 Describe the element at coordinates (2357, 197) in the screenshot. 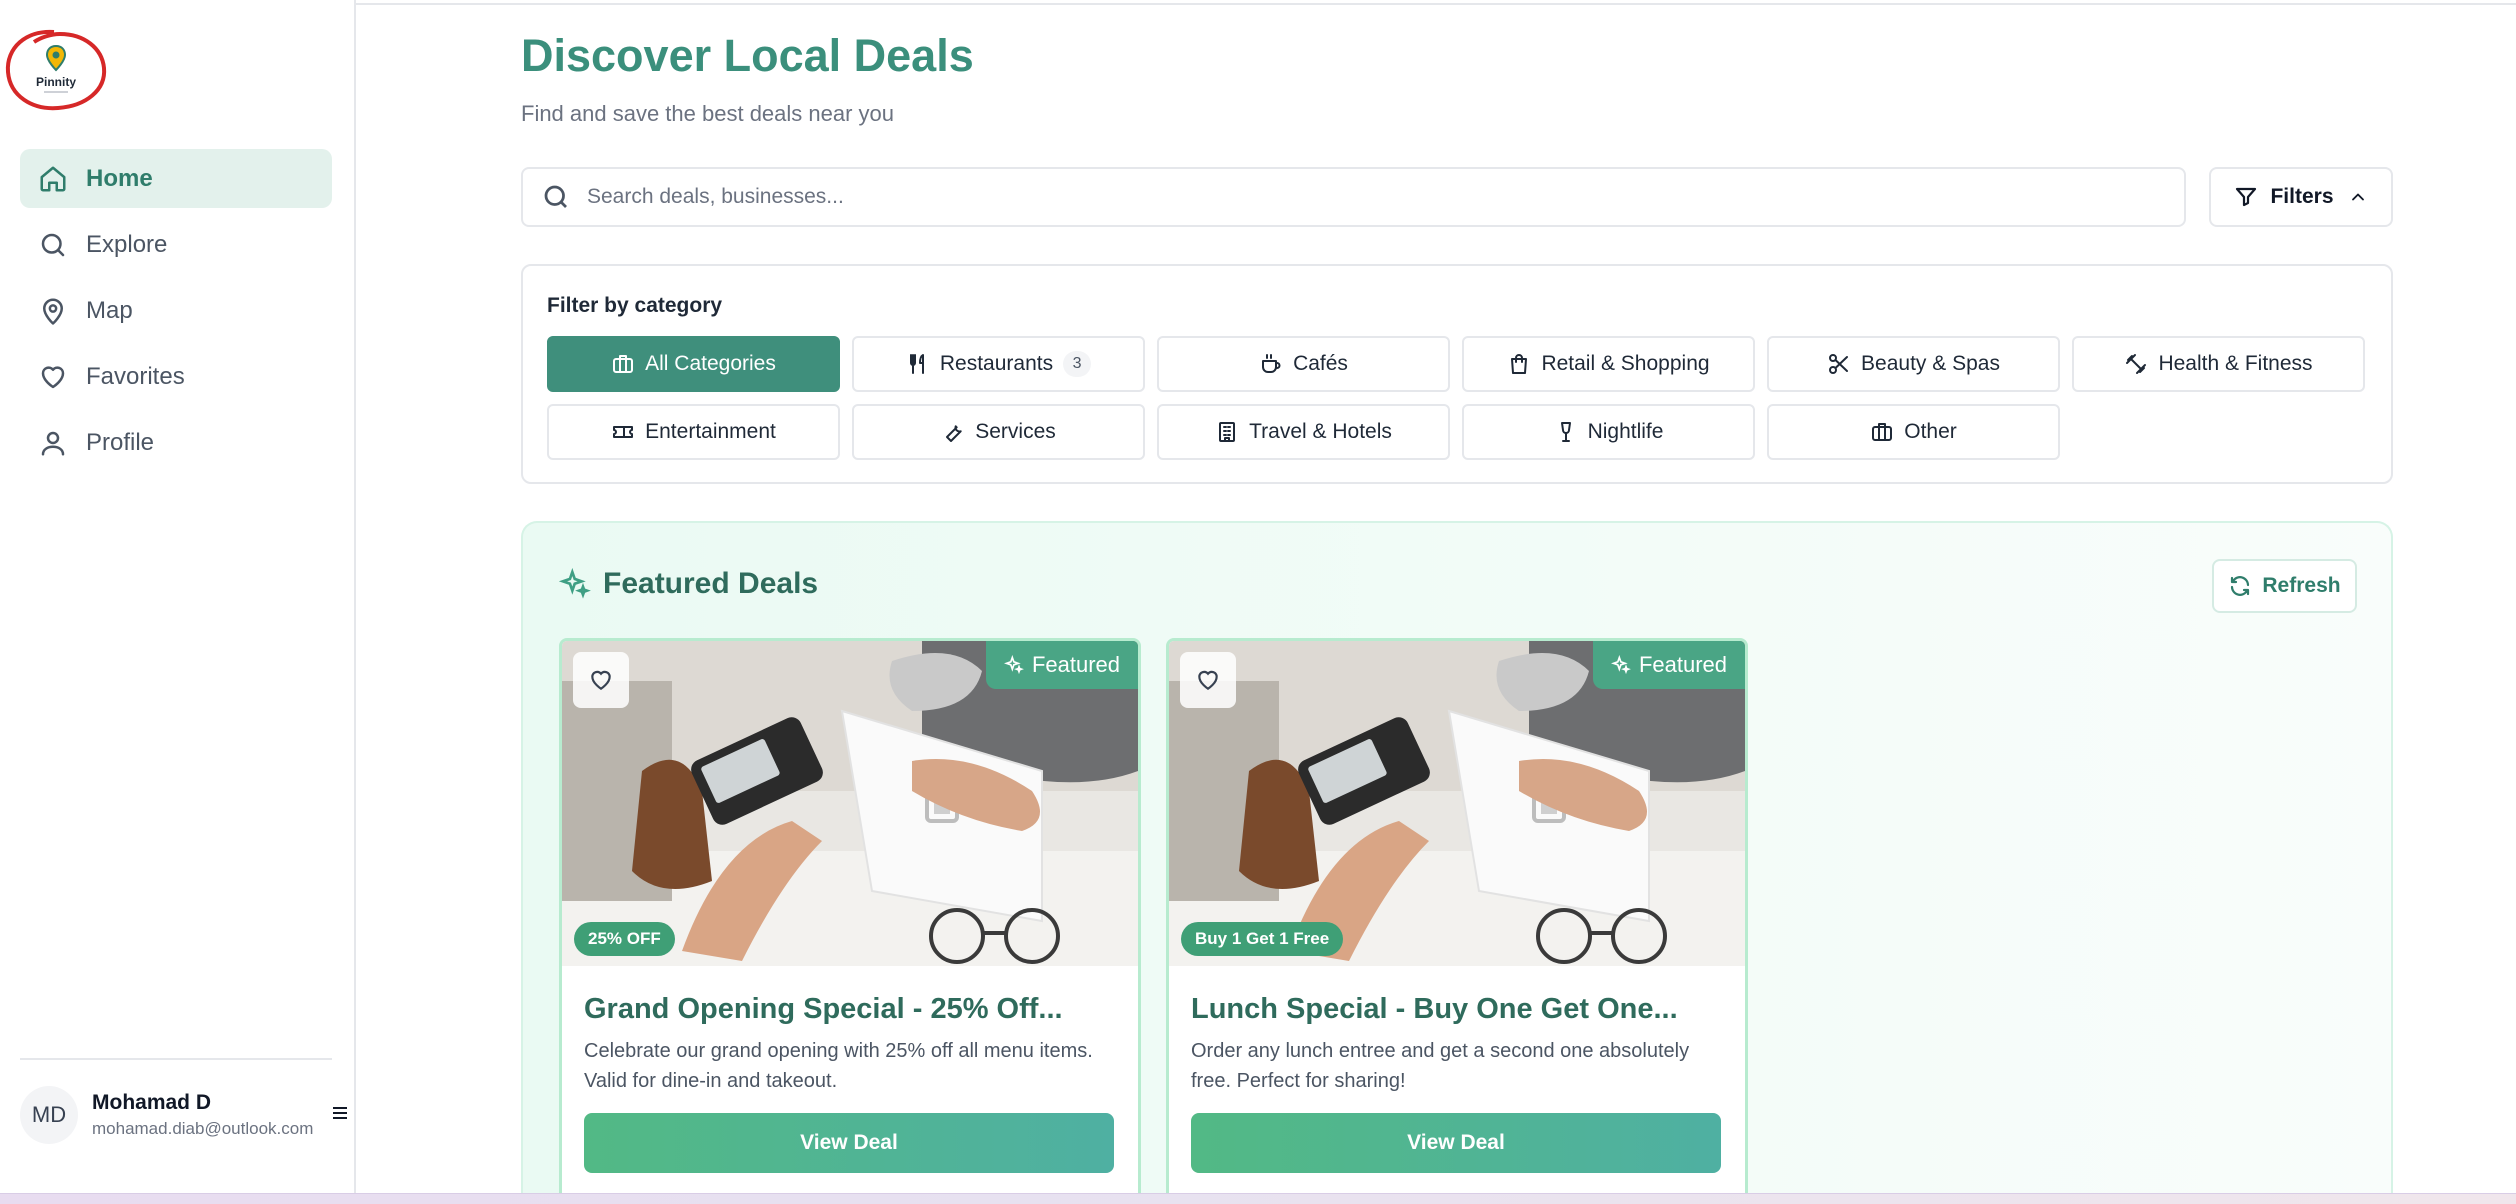

I see `chevron-up-icon` at that location.